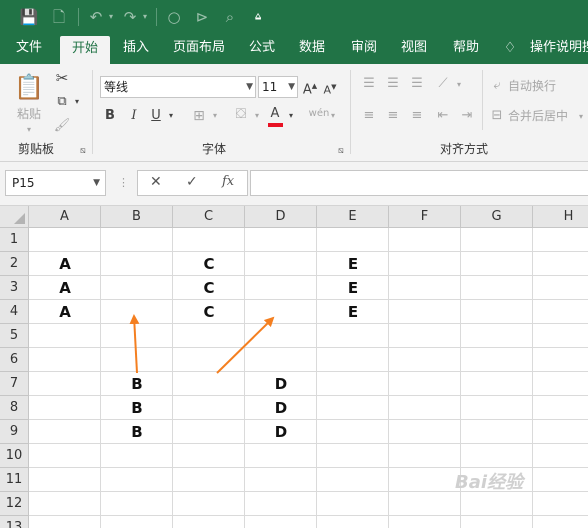 Image resolution: width=588 pixels, height=528 pixels. What do you see at coordinates (489, 482) in the screenshot?
I see `watermark: Bai经验` at bounding box center [489, 482].